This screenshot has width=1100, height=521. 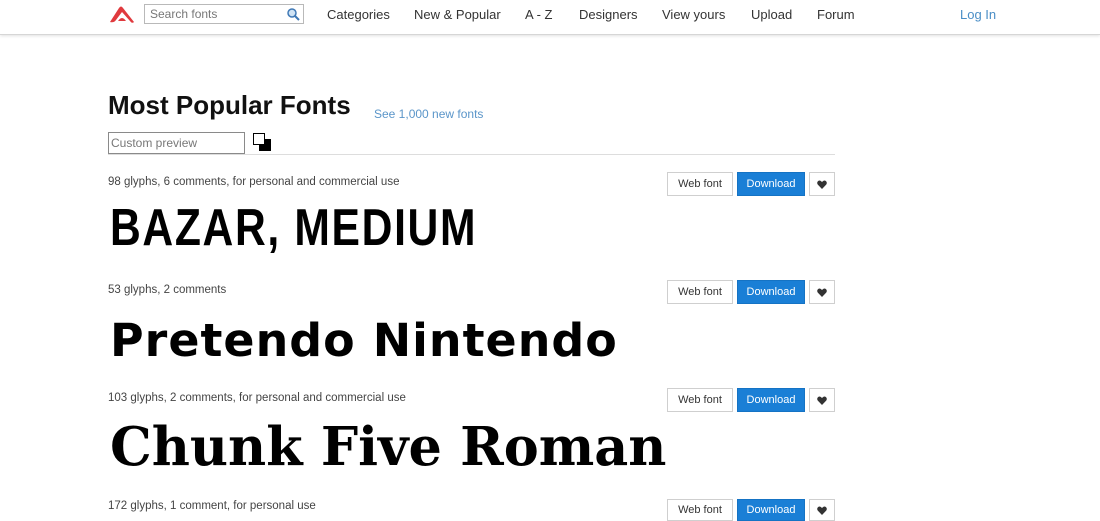 What do you see at coordinates (364, 340) in the screenshot?
I see `font-sample: Pretendo Nintendo` at bounding box center [364, 340].